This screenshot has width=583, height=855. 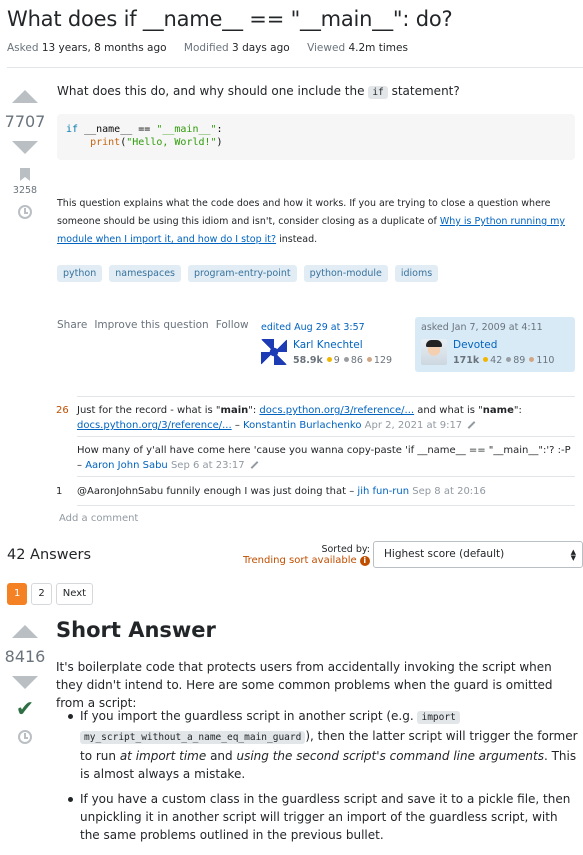 What do you see at coordinates (345, 273) in the screenshot?
I see `tag-python-module: python-module` at bounding box center [345, 273].